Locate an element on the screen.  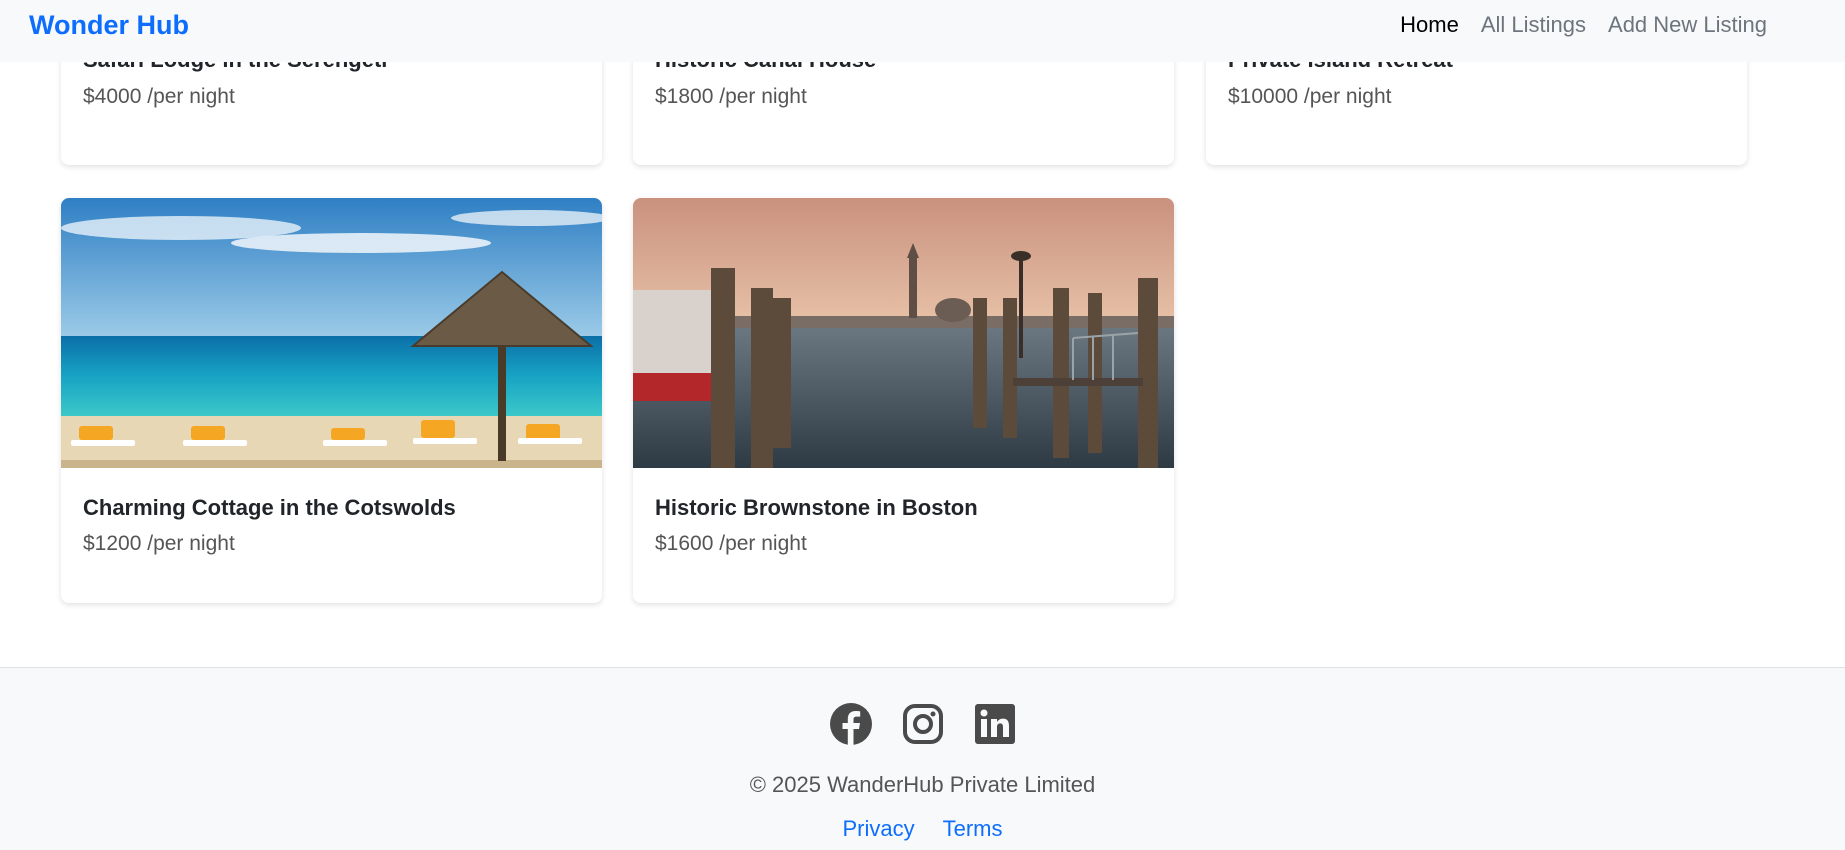
facebook-icon is located at coordinates (851, 724).